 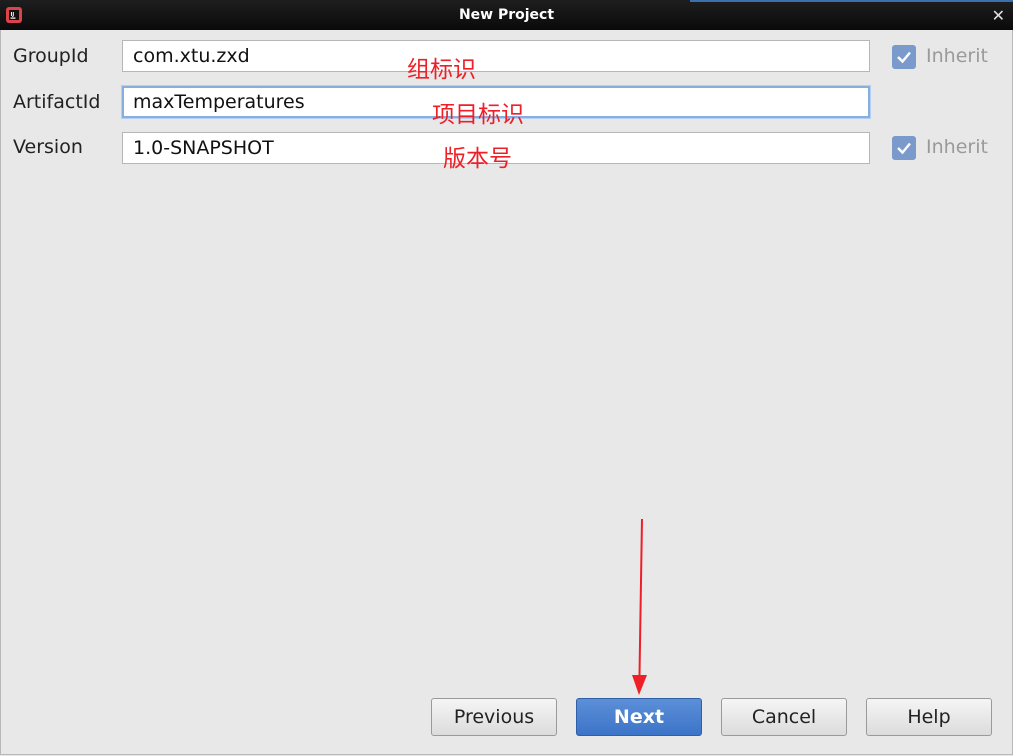 What do you see at coordinates (784, 717) in the screenshot?
I see `cancel-button: Cancel` at bounding box center [784, 717].